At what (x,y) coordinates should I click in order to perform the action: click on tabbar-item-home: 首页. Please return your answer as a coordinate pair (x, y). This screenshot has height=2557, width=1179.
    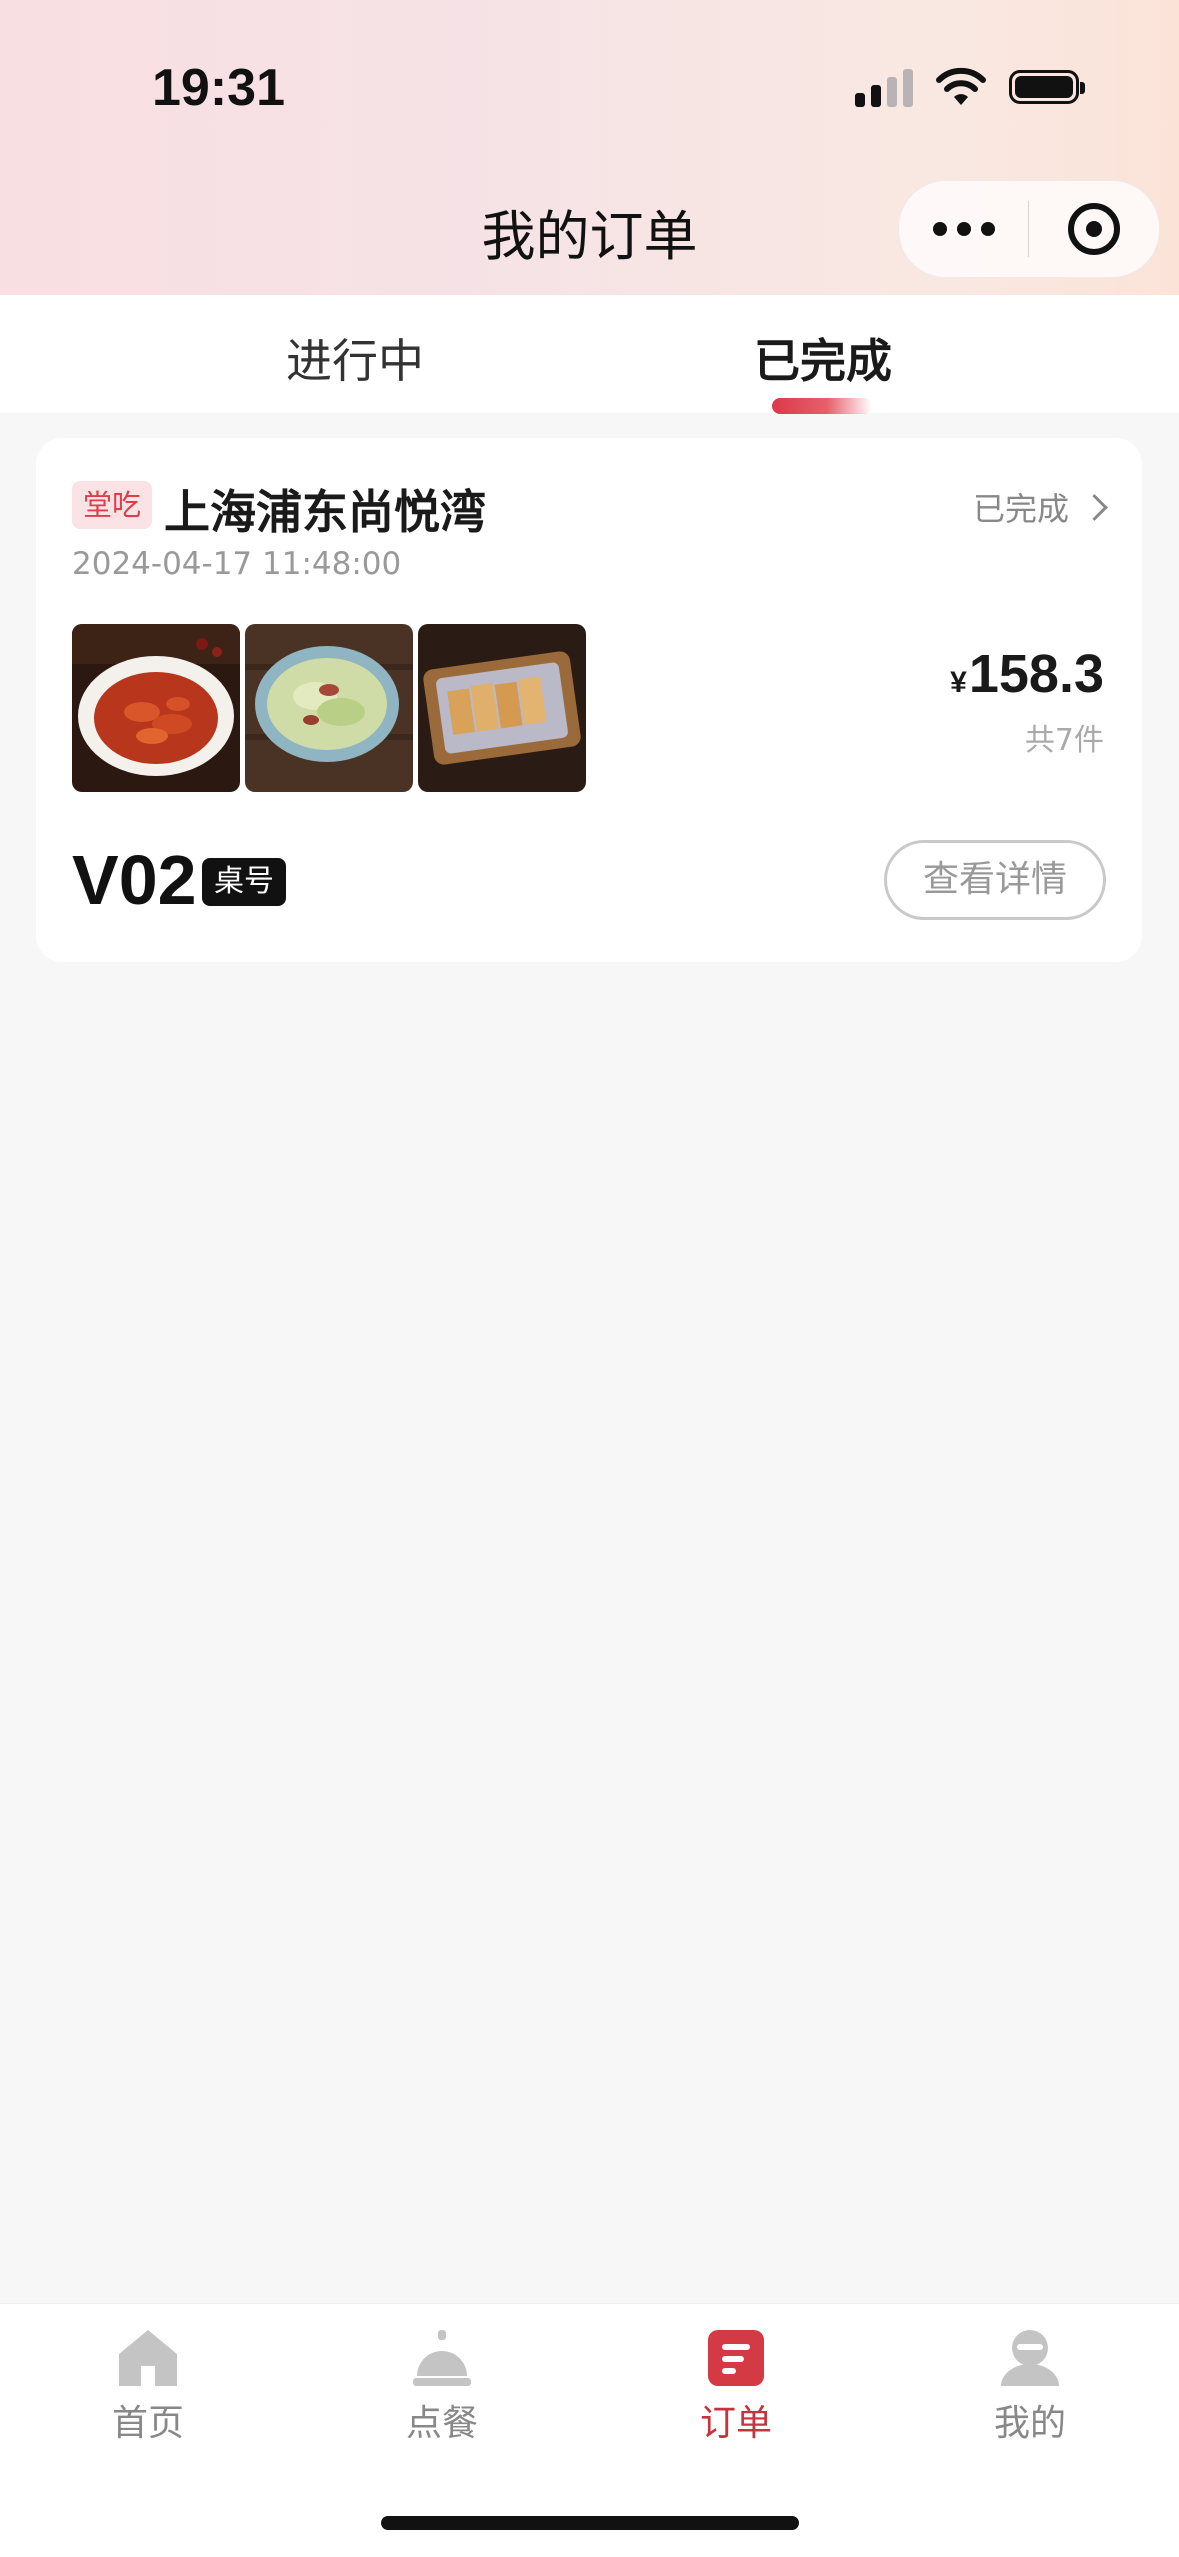
    Looking at the image, I should click on (148, 2385).